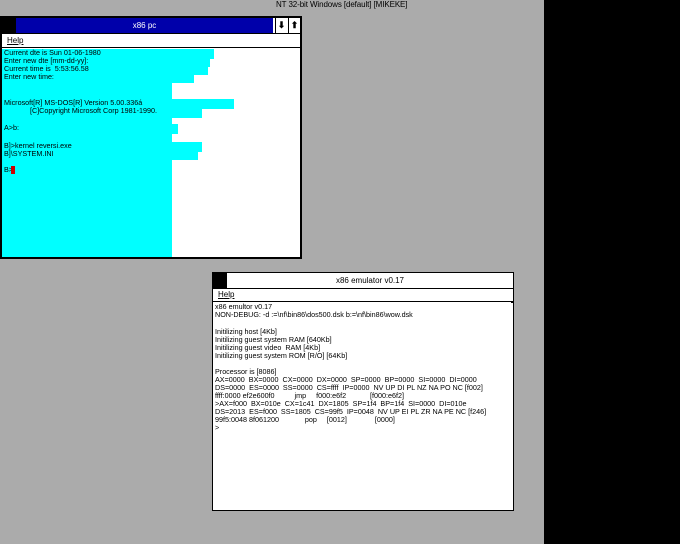 This screenshot has height=544, width=680. What do you see at coordinates (217, 427) in the screenshot?
I see `emu-prompt: >` at bounding box center [217, 427].